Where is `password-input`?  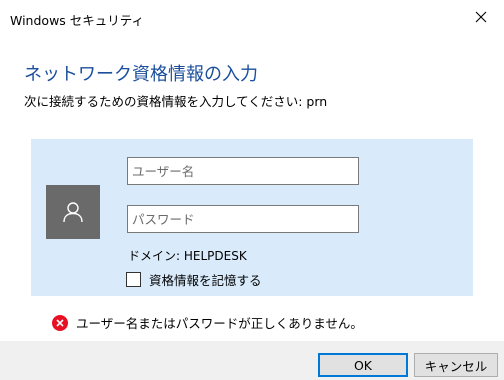
password-input is located at coordinates (243, 219).